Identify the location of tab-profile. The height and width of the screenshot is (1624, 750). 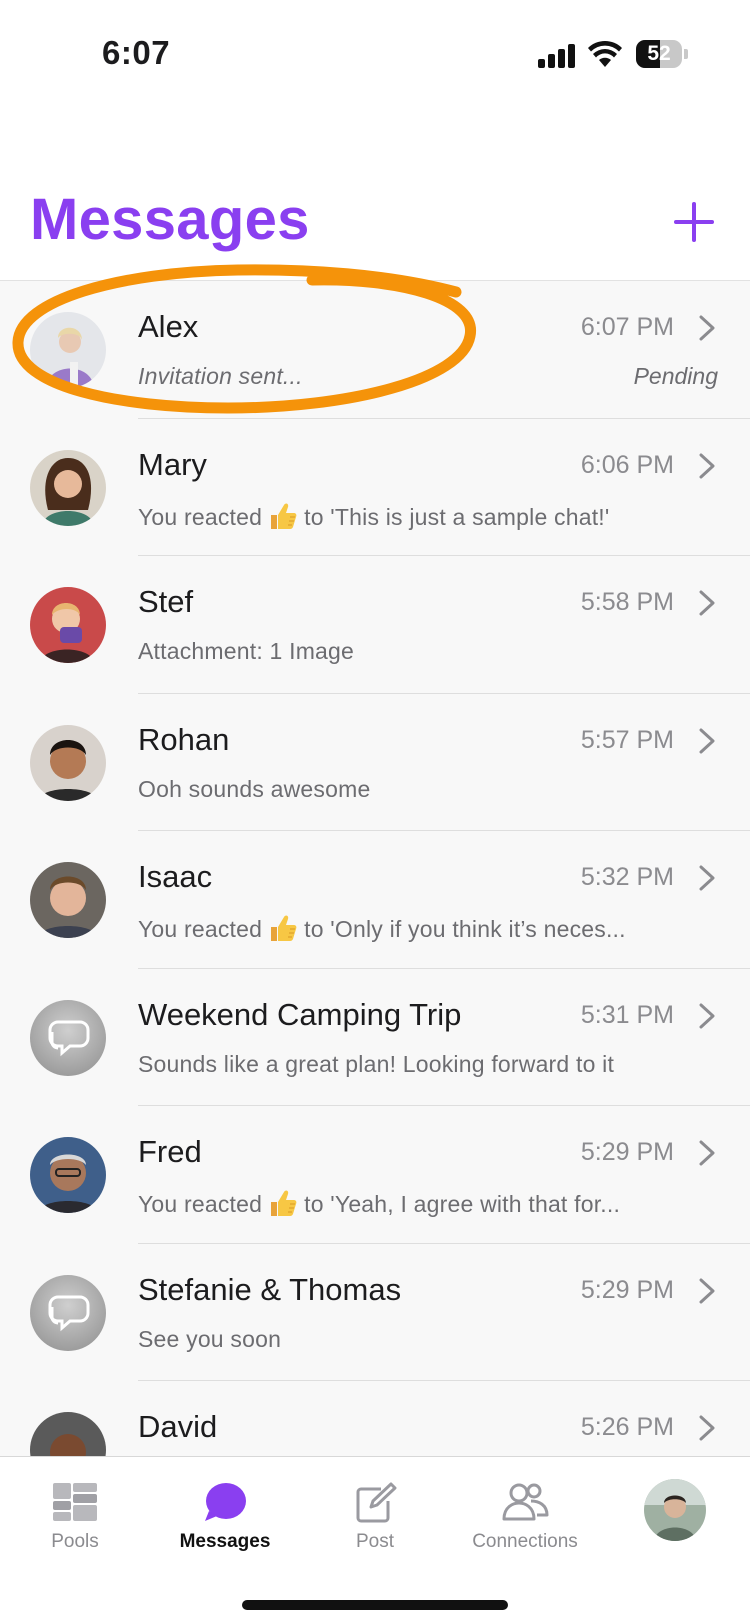
(675, 1516).